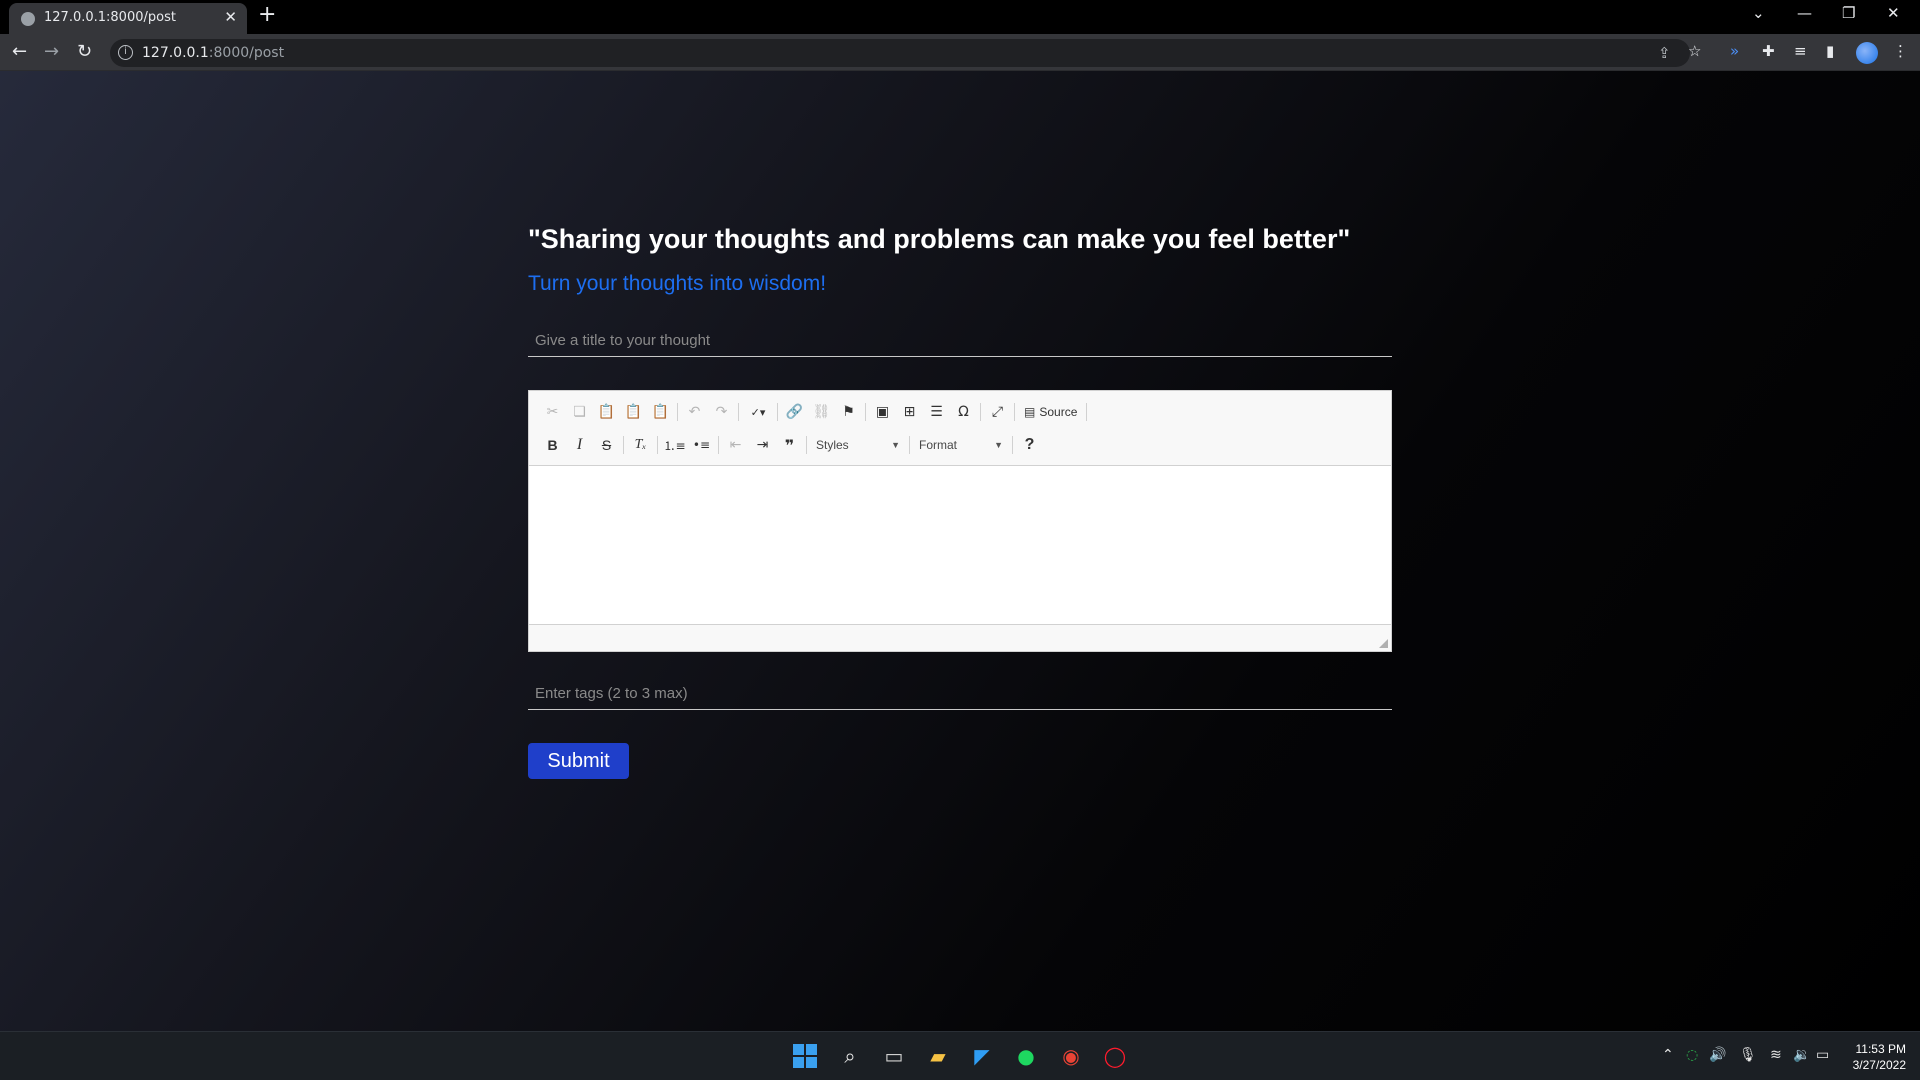 The image size is (1920, 1080). Describe the element at coordinates (982, 1056) in the screenshot. I see `vscode-icon: ◤` at that location.